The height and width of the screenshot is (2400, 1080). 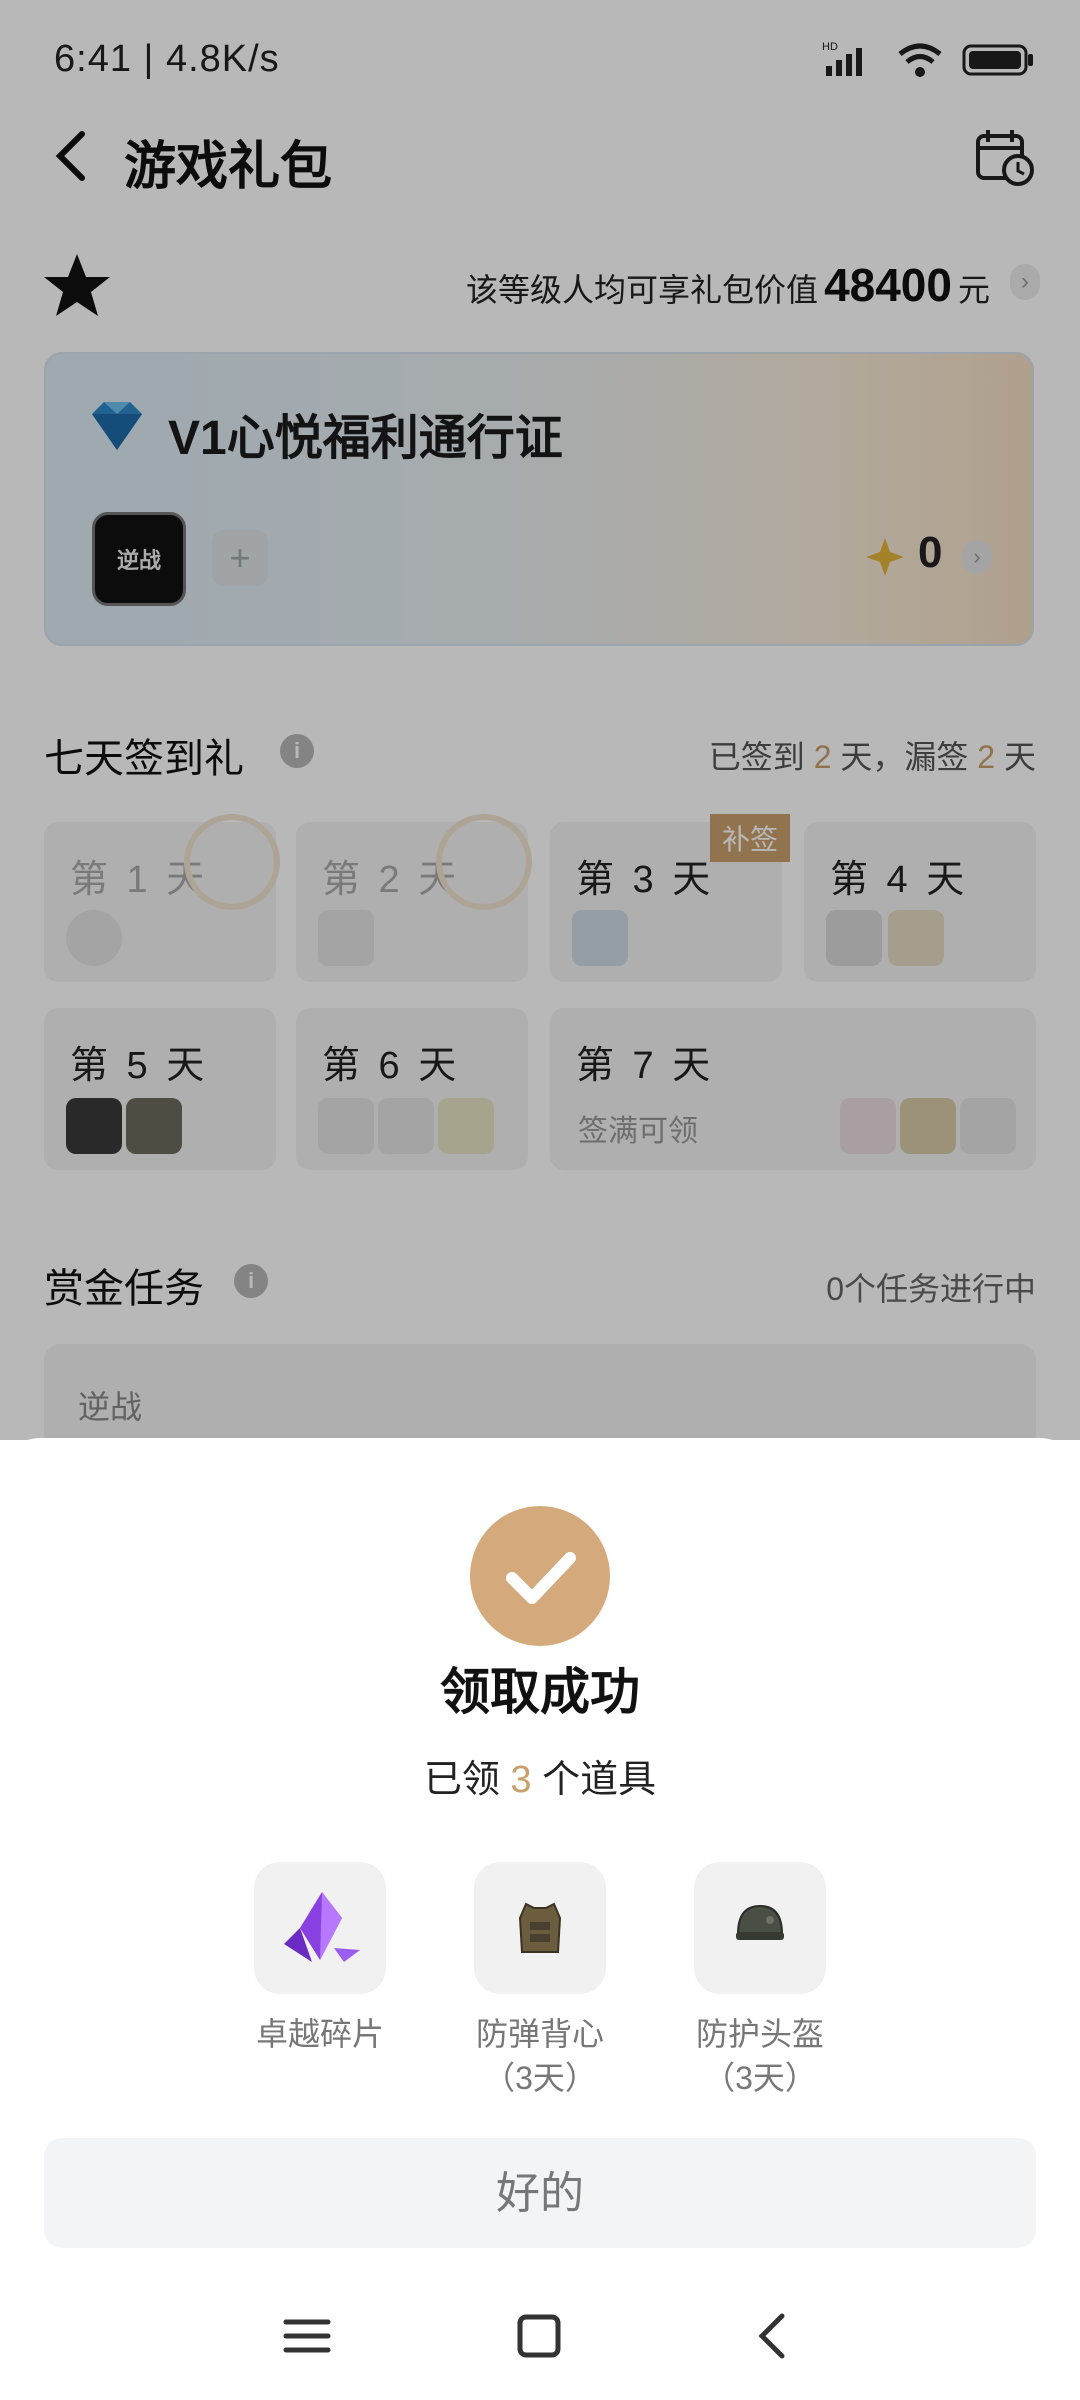 What do you see at coordinates (539, 2336) in the screenshot?
I see `home-icon` at bounding box center [539, 2336].